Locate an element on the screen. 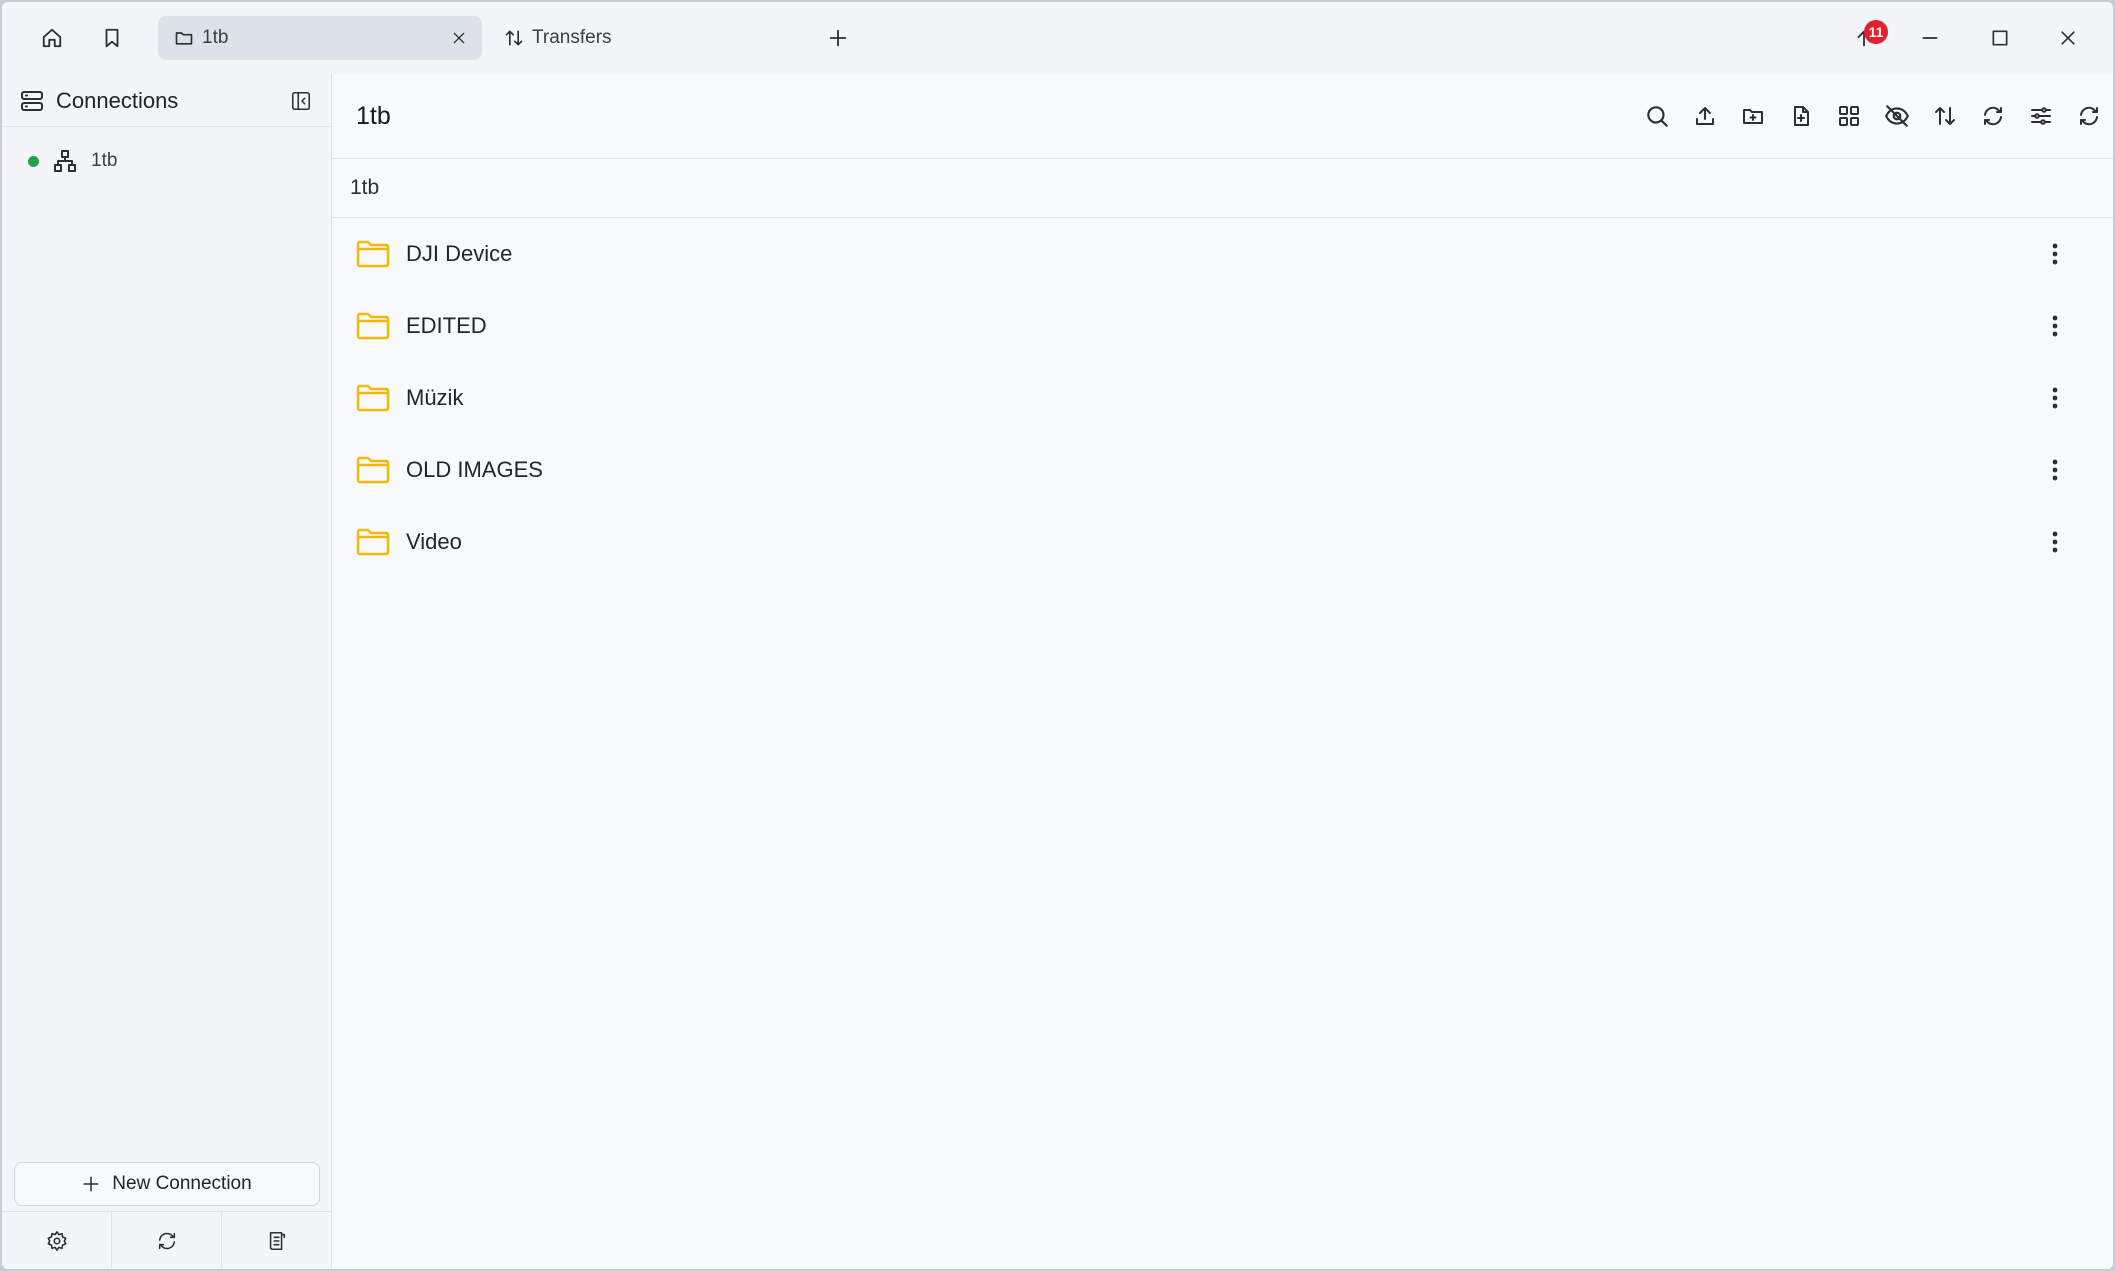 The image size is (2115, 1271). refresh-icon is located at coordinates (2089, 116).